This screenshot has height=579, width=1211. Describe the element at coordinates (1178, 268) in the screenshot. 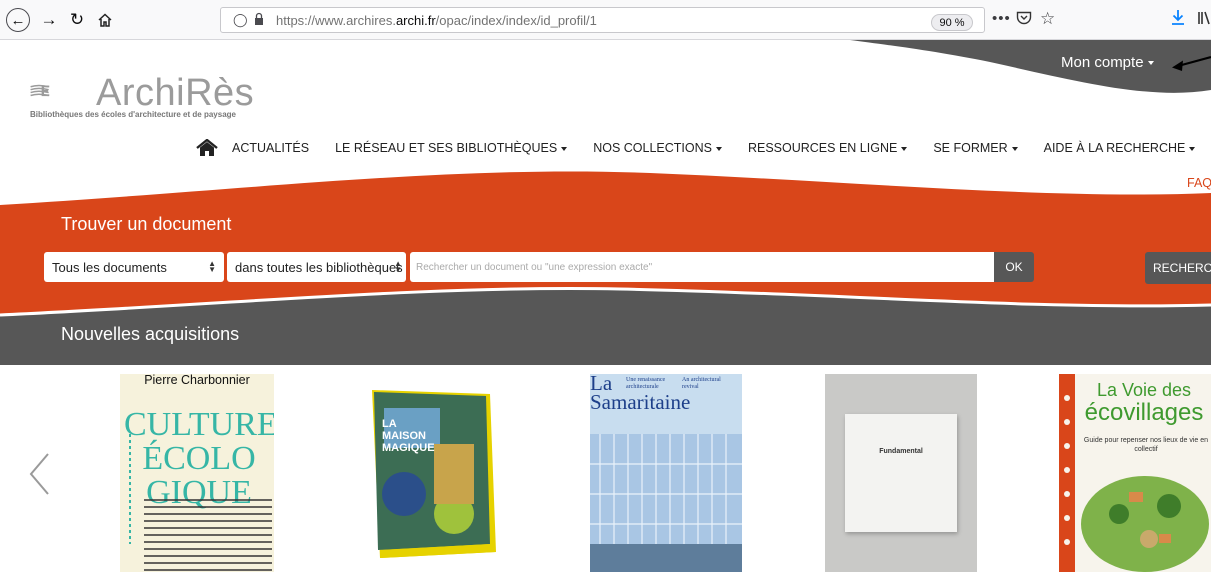

I see `advanced-search-button: RECHERCHE` at that location.